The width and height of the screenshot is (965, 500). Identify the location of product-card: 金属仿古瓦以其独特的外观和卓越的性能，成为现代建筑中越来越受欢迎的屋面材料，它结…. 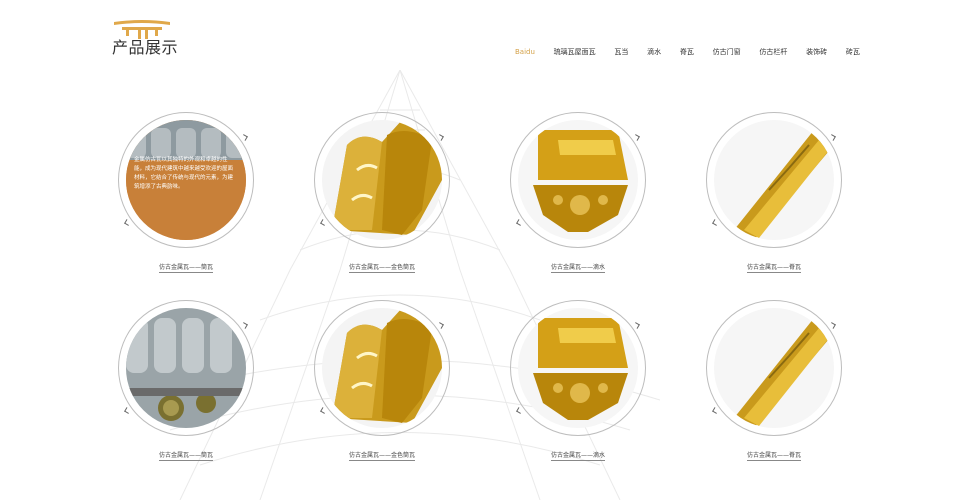
(186, 197).